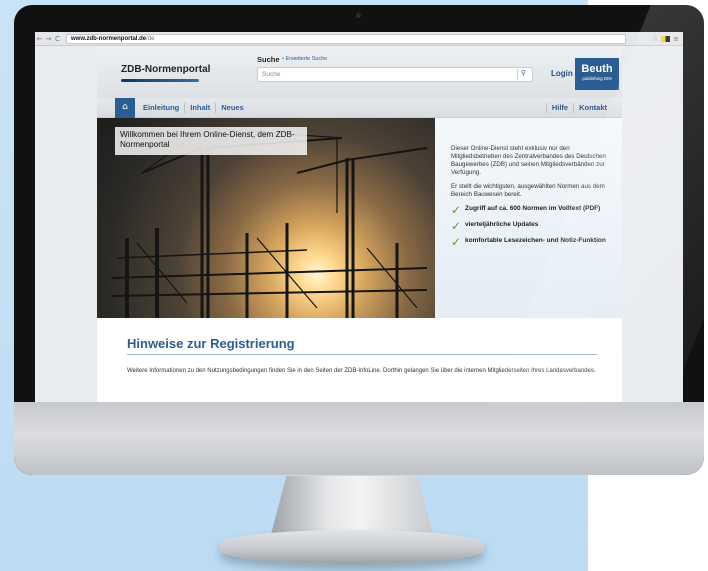 The height and width of the screenshot is (571, 708). What do you see at coordinates (395, 74) in the screenshot?
I see `search-input: Suche` at bounding box center [395, 74].